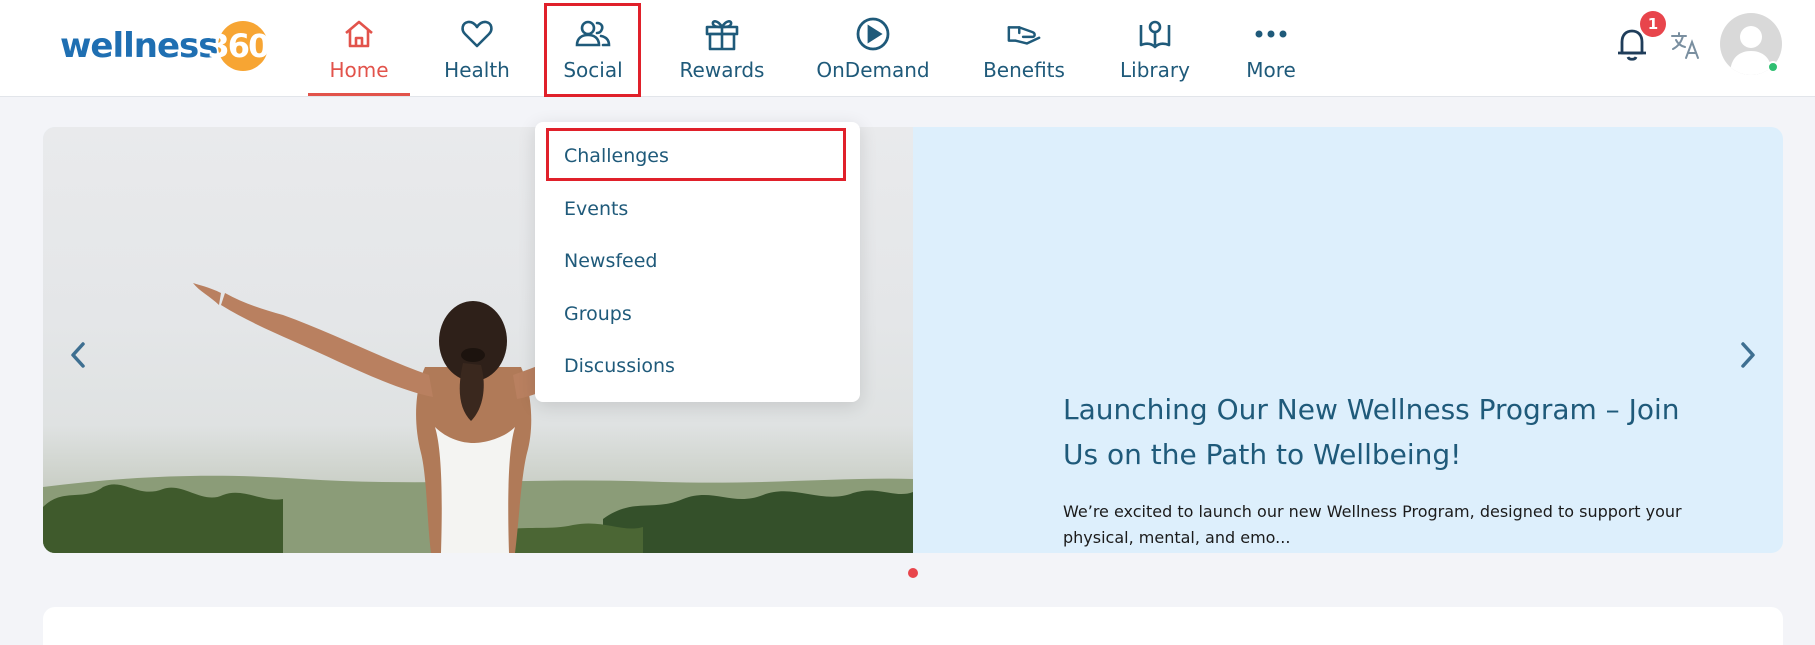 The width and height of the screenshot is (1815, 645). Describe the element at coordinates (873, 34) in the screenshot. I see `play-circle-icon` at that location.